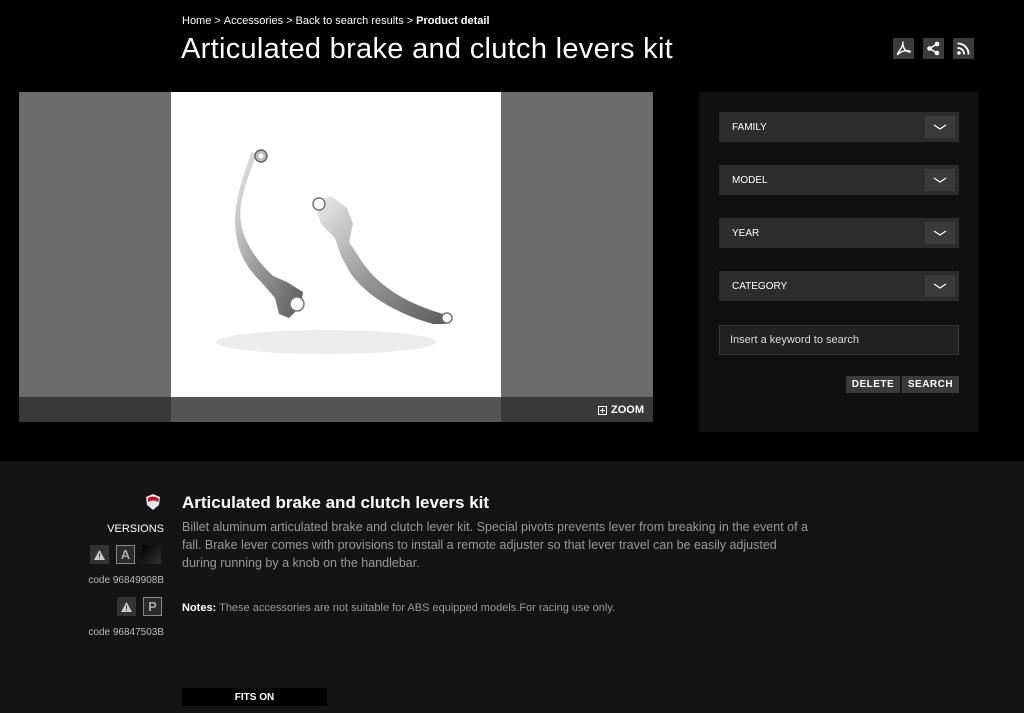  What do you see at coordinates (350, 21) in the screenshot?
I see `breadcrumb-back: Back to search results` at bounding box center [350, 21].